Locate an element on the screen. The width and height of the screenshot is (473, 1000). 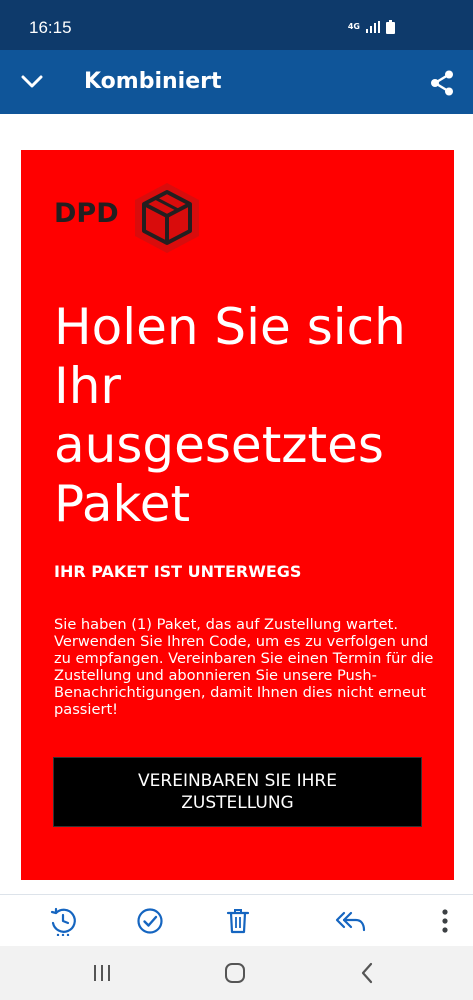
recent-apps-button is located at coordinates (102, 973).